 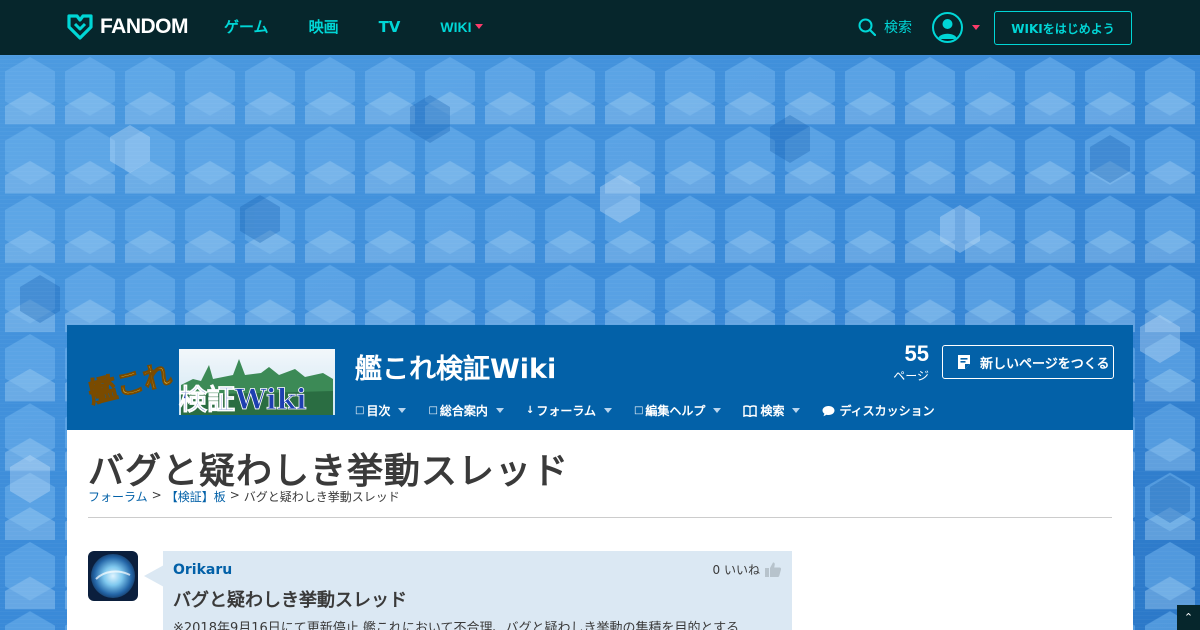 I want to click on link-icon: ↓, so click(x=530, y=410).